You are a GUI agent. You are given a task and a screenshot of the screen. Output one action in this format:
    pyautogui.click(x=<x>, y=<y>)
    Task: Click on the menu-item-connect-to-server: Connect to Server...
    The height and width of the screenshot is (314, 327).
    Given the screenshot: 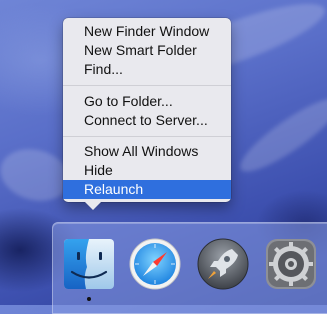 What is the action you would take?
    pyautogui.click(x=147, y=120)
    